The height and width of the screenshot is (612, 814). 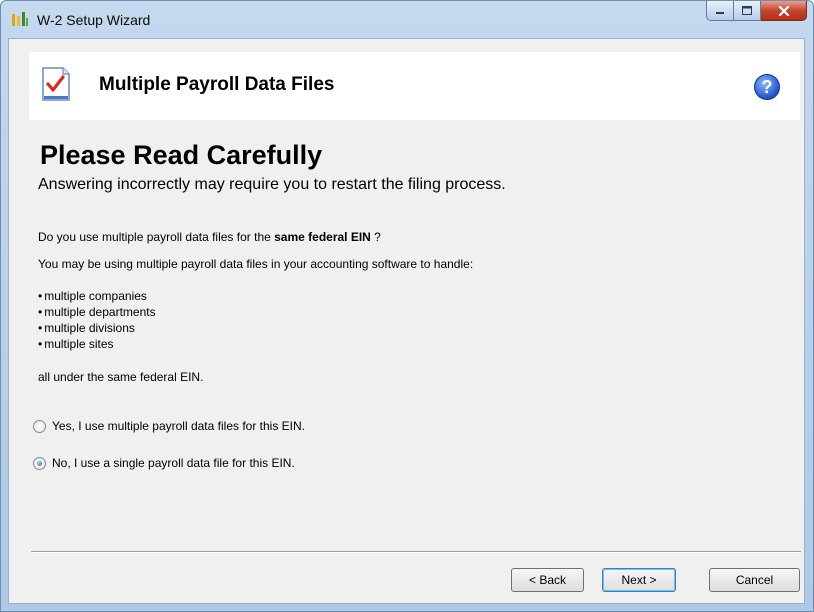 What do you see at coordinates (754, 580) in the screenshot?
I see `cancel-button: Cancel` at bounding box center [754, 580].